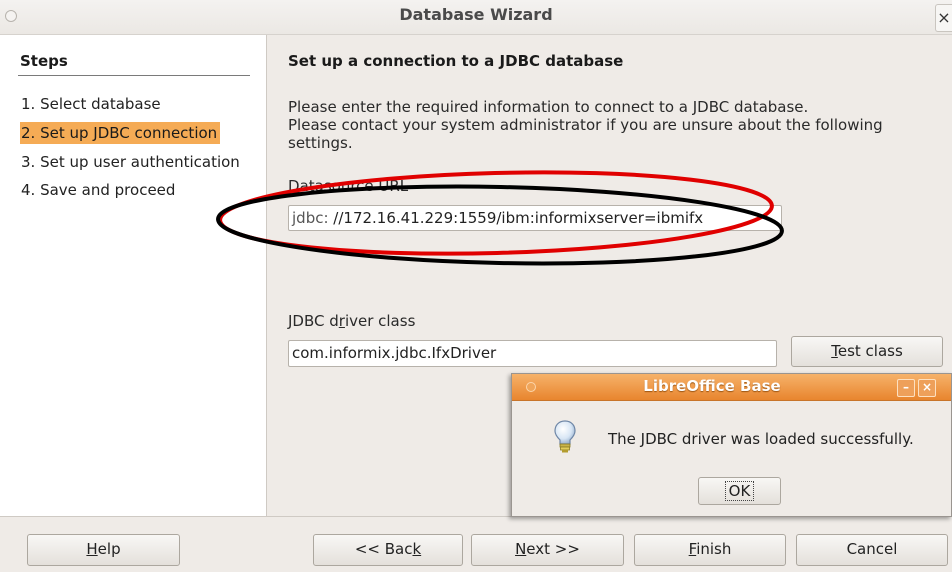 Image resolution: width=952 pixels, height=572 pixels. Describe the element at coordinates (131, 162) in the screenshot. I see `step-set-up-user-authentication: 3. Set up user authentication` at that location.